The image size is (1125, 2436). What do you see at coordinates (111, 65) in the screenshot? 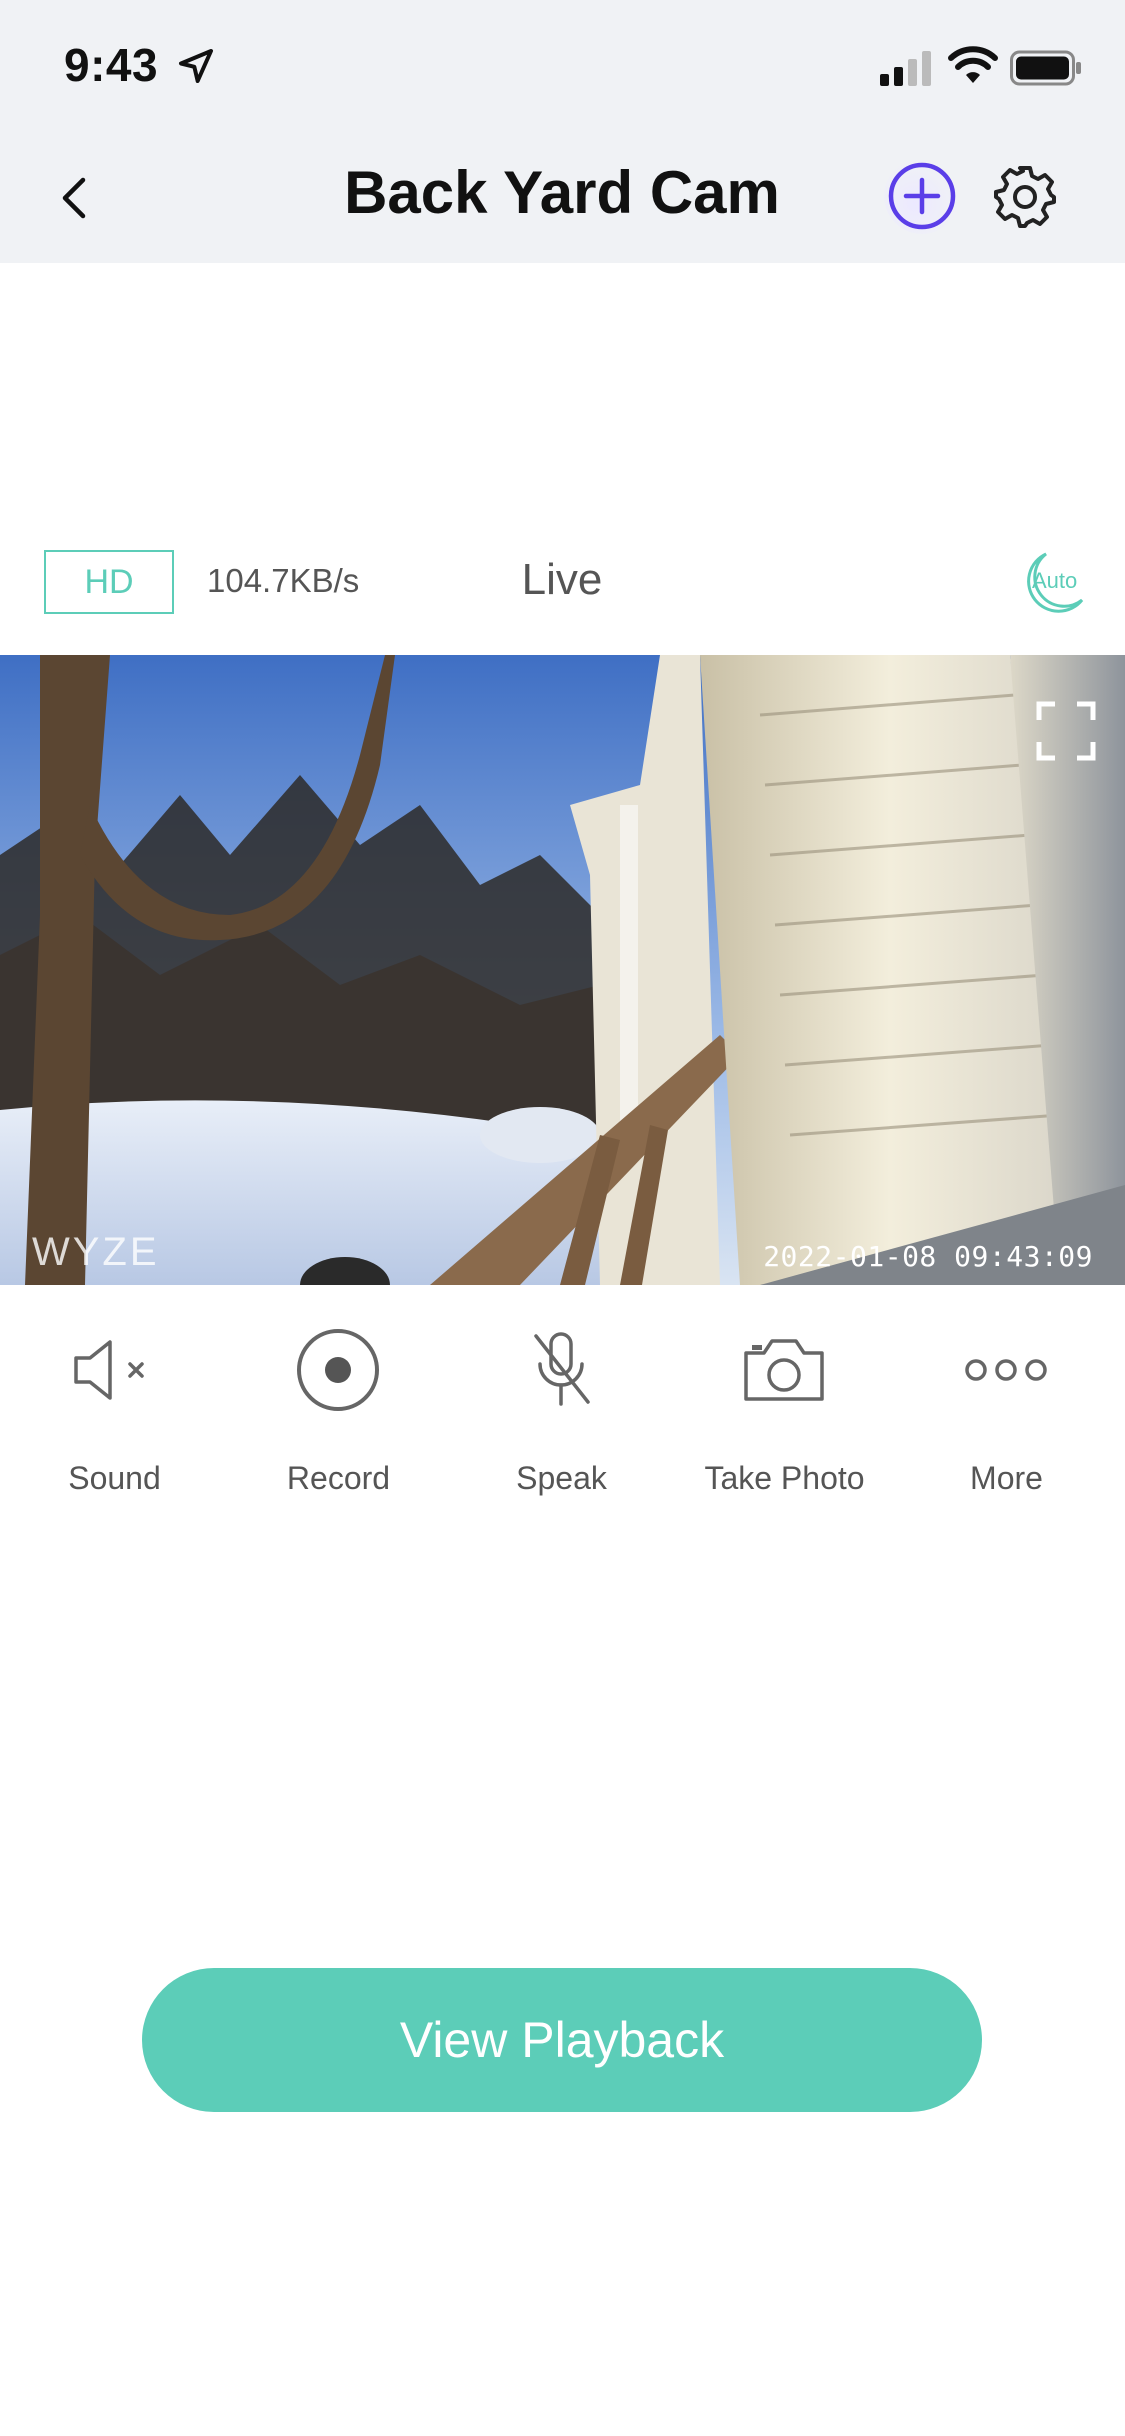
I see `status-time: 9:43` at bounding box center [111, 65].